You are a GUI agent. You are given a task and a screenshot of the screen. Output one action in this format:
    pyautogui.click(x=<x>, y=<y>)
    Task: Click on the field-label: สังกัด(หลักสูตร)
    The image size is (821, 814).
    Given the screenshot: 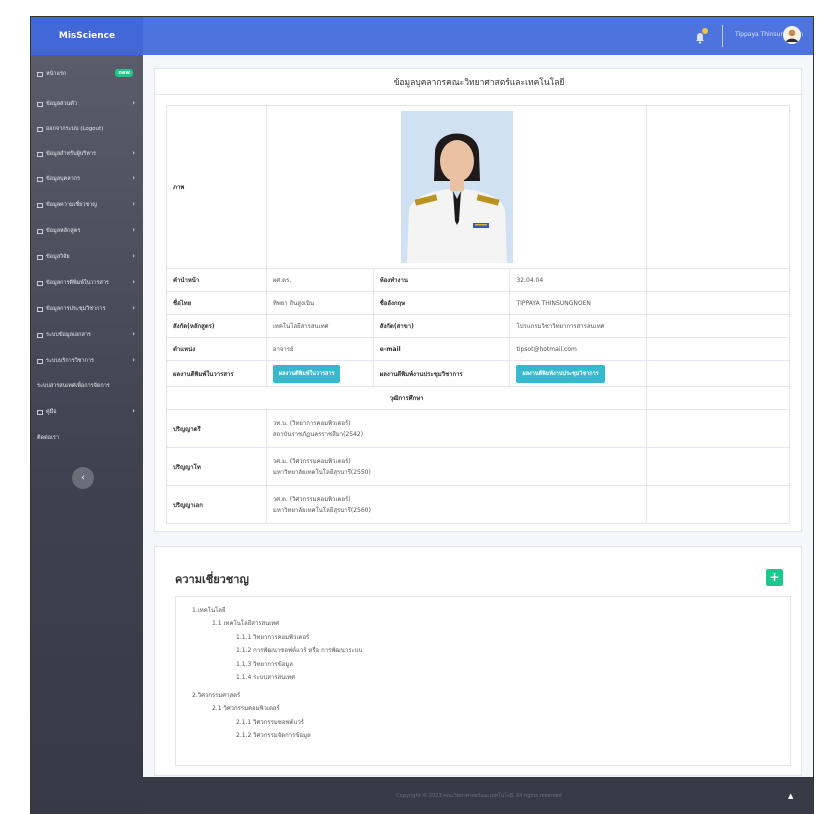 What is the action you would take?
    pyautogui.click(x=216, y=326)
    